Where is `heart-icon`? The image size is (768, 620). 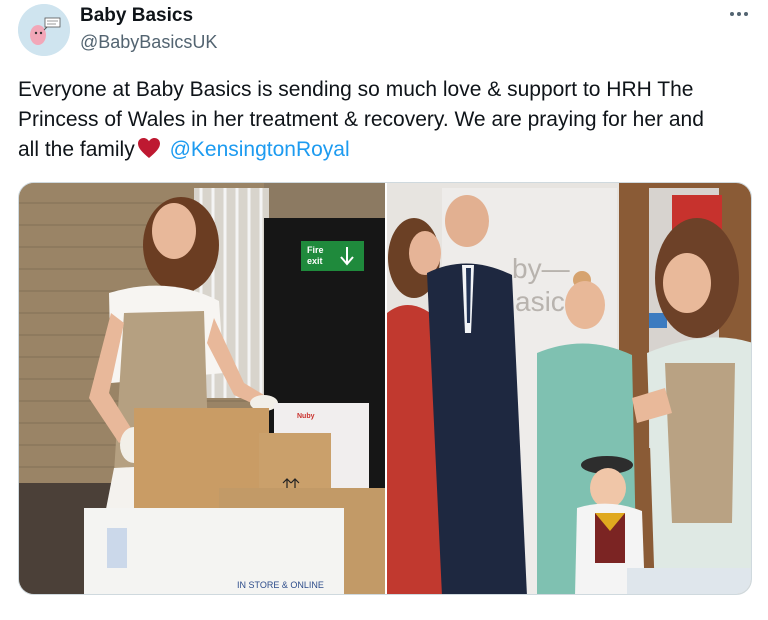 heart-icon is located at coordinates (149, 152).